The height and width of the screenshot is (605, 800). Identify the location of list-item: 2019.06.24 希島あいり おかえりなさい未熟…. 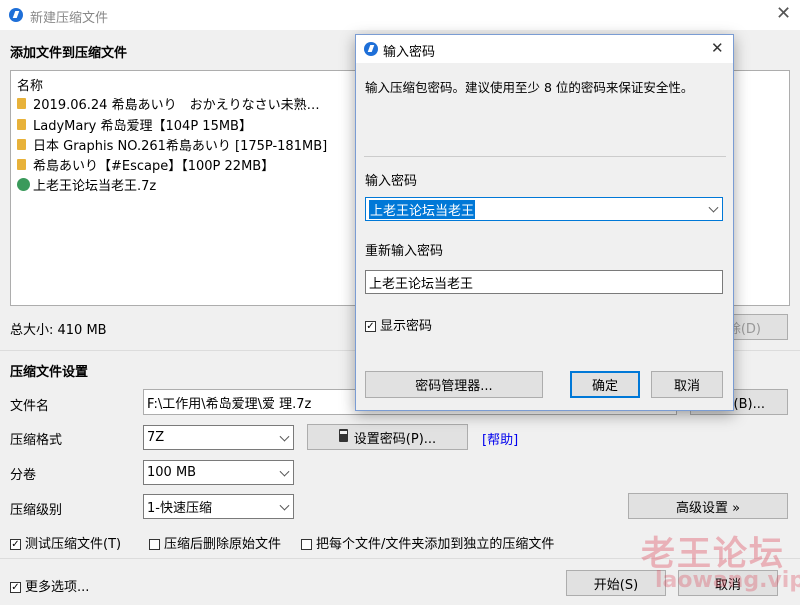
(168, 103).